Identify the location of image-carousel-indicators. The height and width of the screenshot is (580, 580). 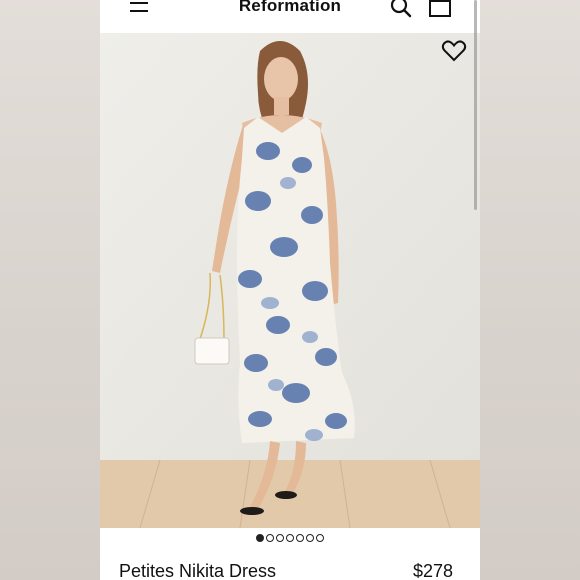
(290, 540).